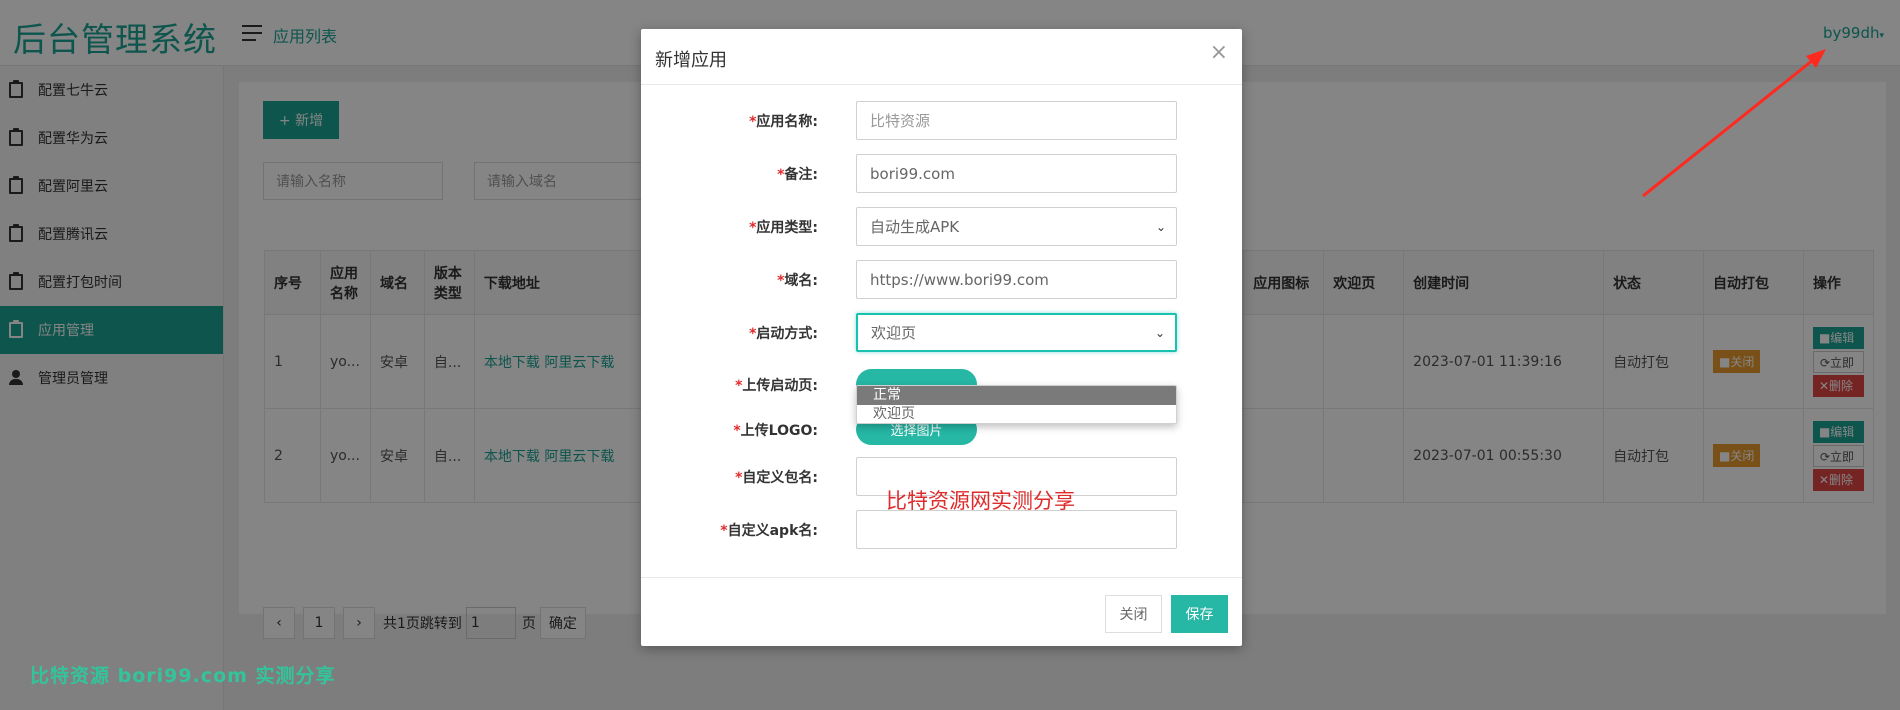 This screenshot has height=710, width=1900. What do you see at coordinates (183, 676) in the screenshot?
I see `bottom-watermark: 比特资源 bori99.com 实测分享` at bounding box center [183, 676].